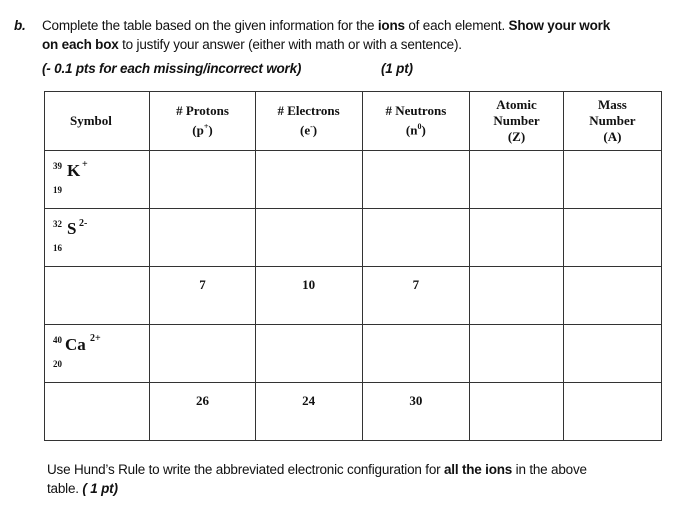 Image resolution: width=700 pixels, height=526 pixels. I want to click on atomic-number-label: 19, so click(57, 190).